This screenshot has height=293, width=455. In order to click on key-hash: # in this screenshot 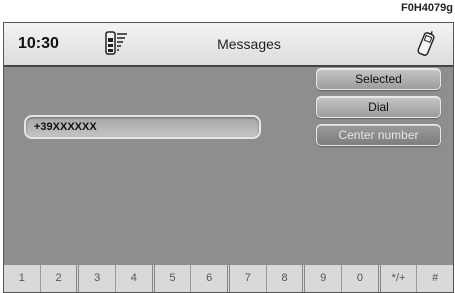, I will do `click(435, 278)`.